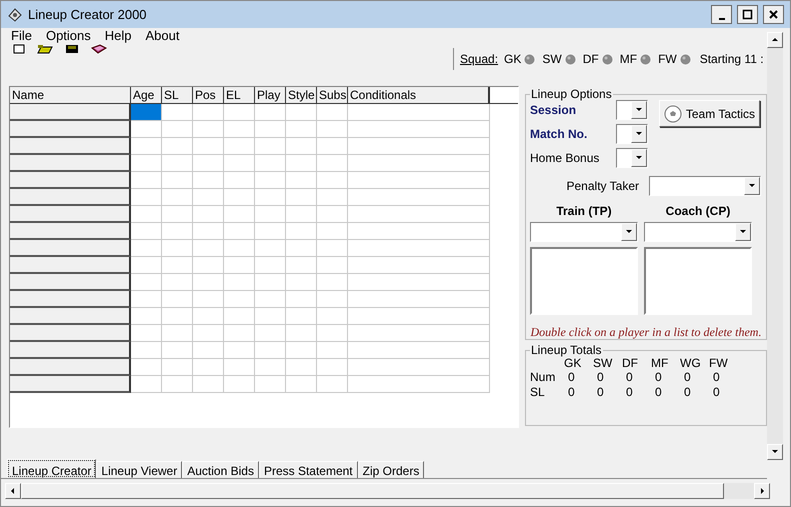  I want to click on folder-icon, so click(45, 49).